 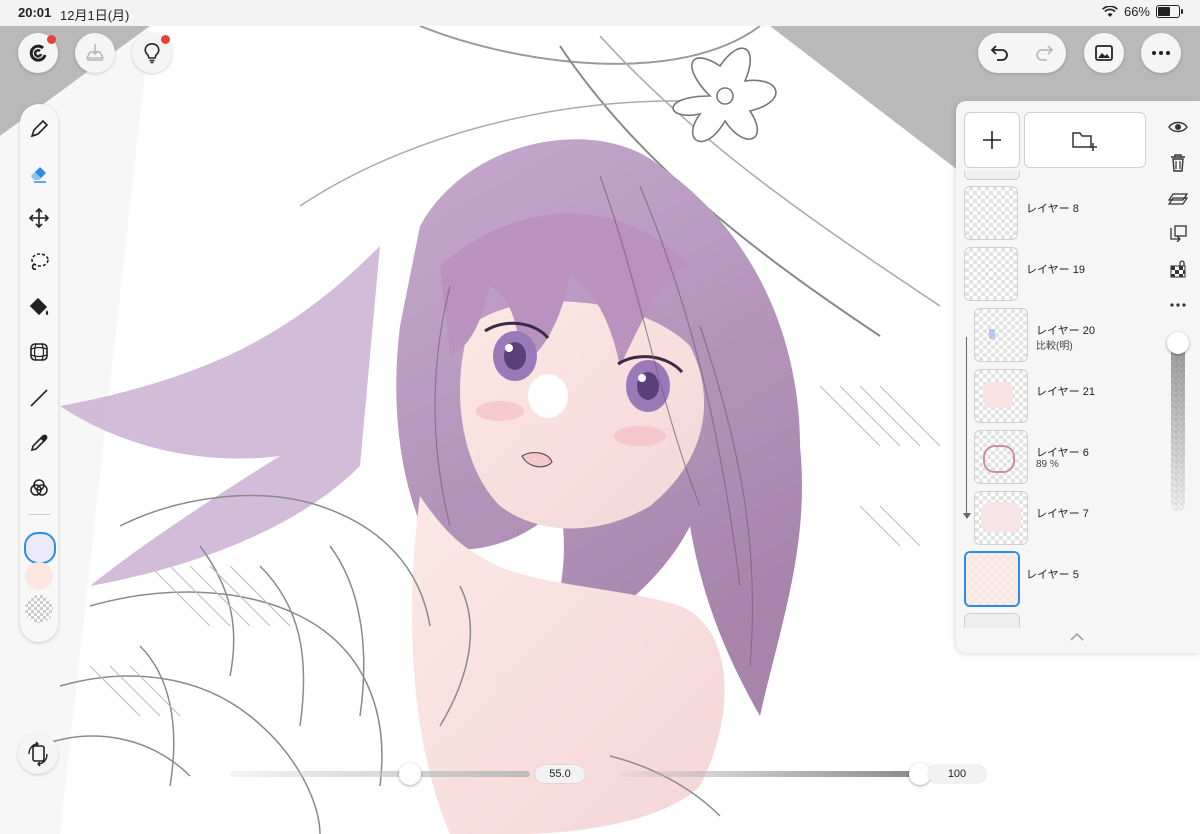 I want to click on tool-fill, so click(x=39, y=307).